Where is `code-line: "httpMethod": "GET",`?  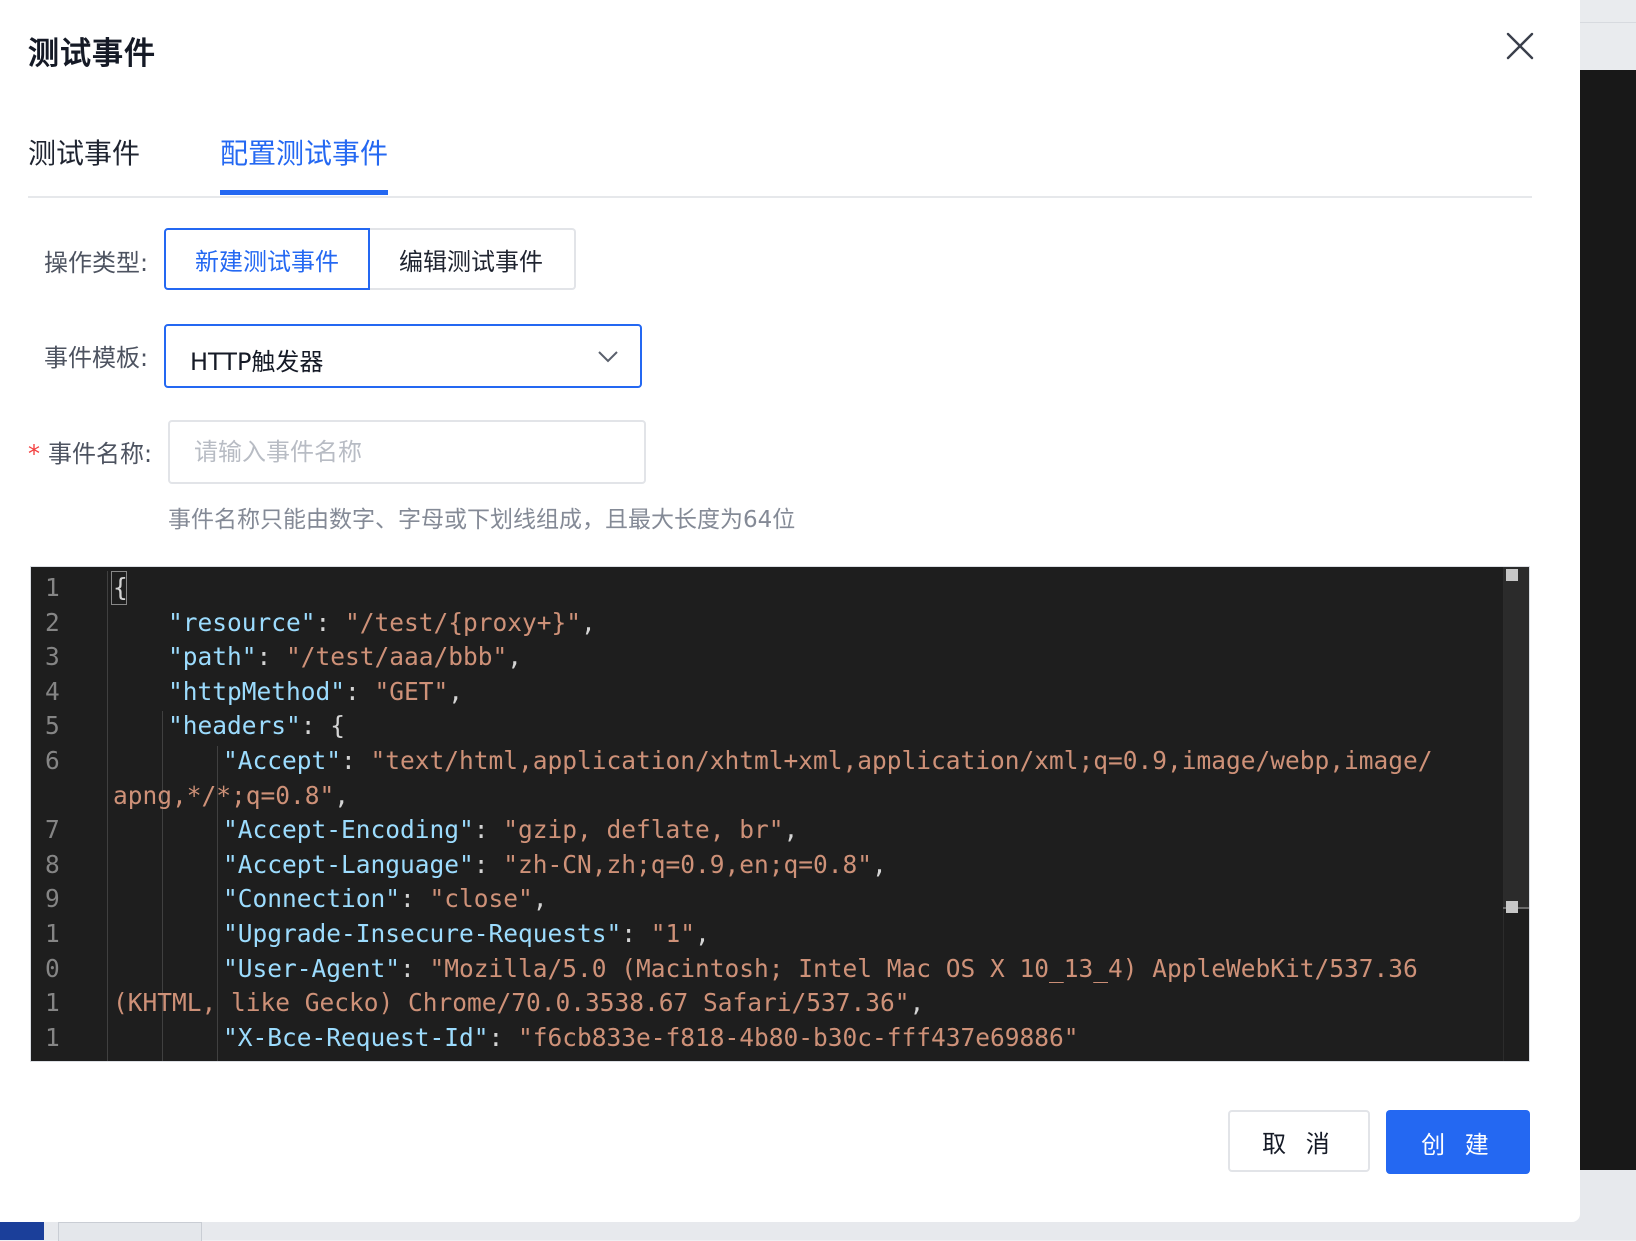
code-line: "httpMethod": "GET", is located at coordinates (315, 691).